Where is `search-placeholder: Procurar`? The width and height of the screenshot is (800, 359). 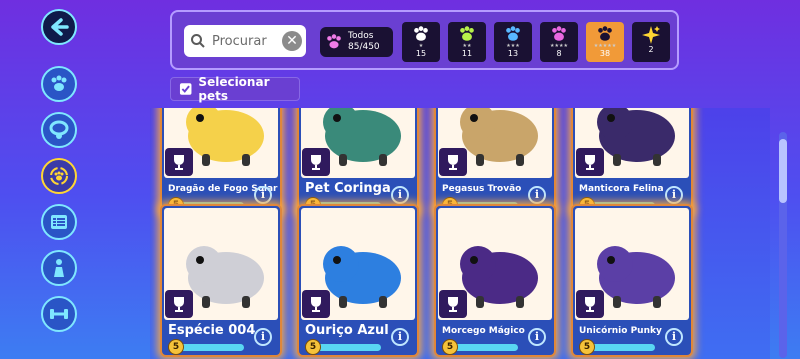
search-placeholder: Procurar is located at coordinates (239, 41).